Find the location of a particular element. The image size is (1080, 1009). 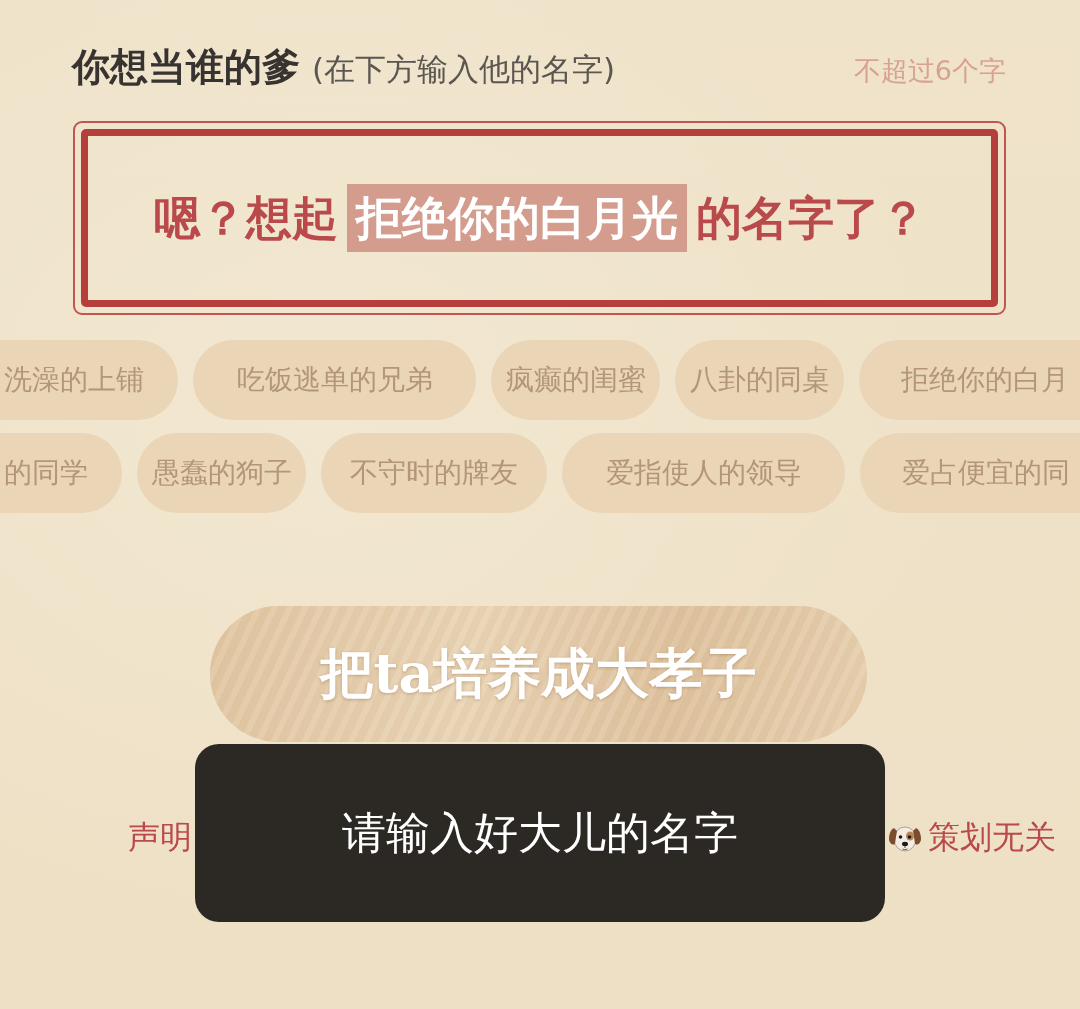

suggestion-chip: 不守时的牌友 is located at coordinates (434, 473).